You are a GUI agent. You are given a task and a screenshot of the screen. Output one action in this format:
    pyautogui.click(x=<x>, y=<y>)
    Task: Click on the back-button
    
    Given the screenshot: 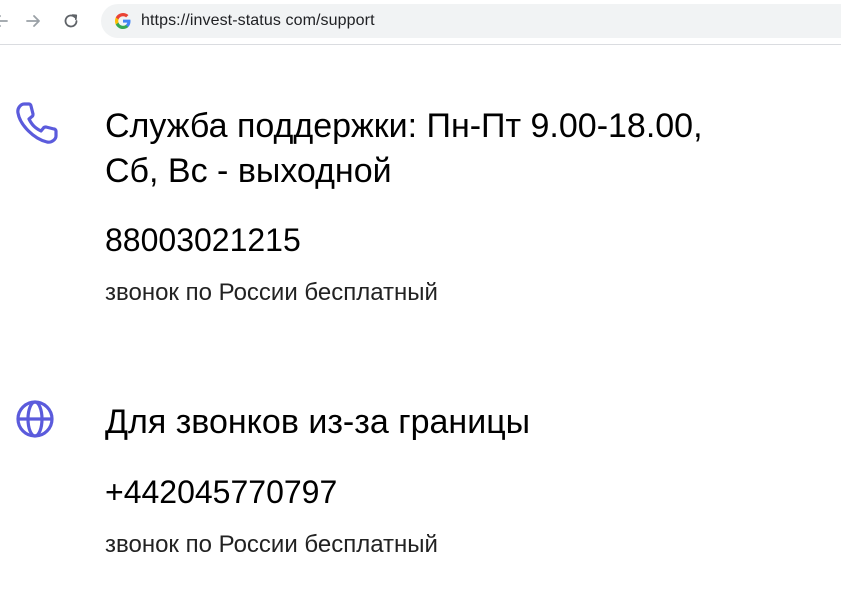 What is the action you would take?
    pyautogui.click(x=7, y=21)
    